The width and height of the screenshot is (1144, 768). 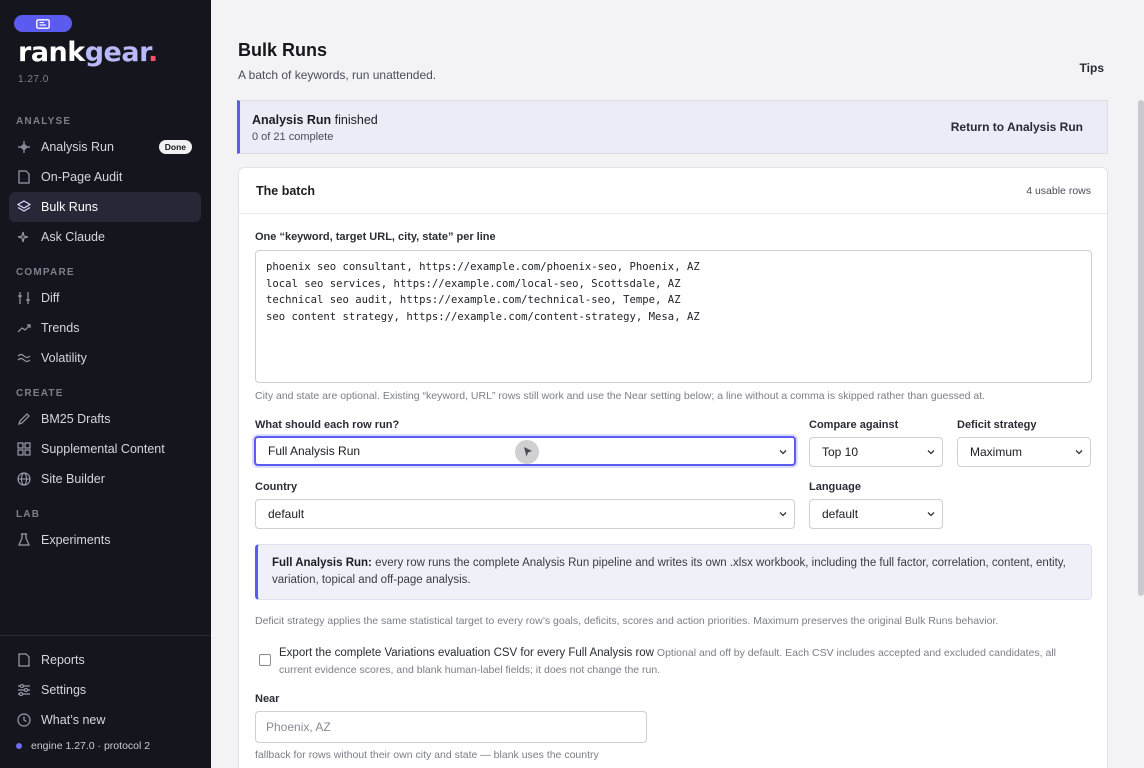 What do you see at coordinates (1058, 191) in the screenshot?
I see `usable-rows-count: 4 usable rows` at bounding box center [1058, 191].